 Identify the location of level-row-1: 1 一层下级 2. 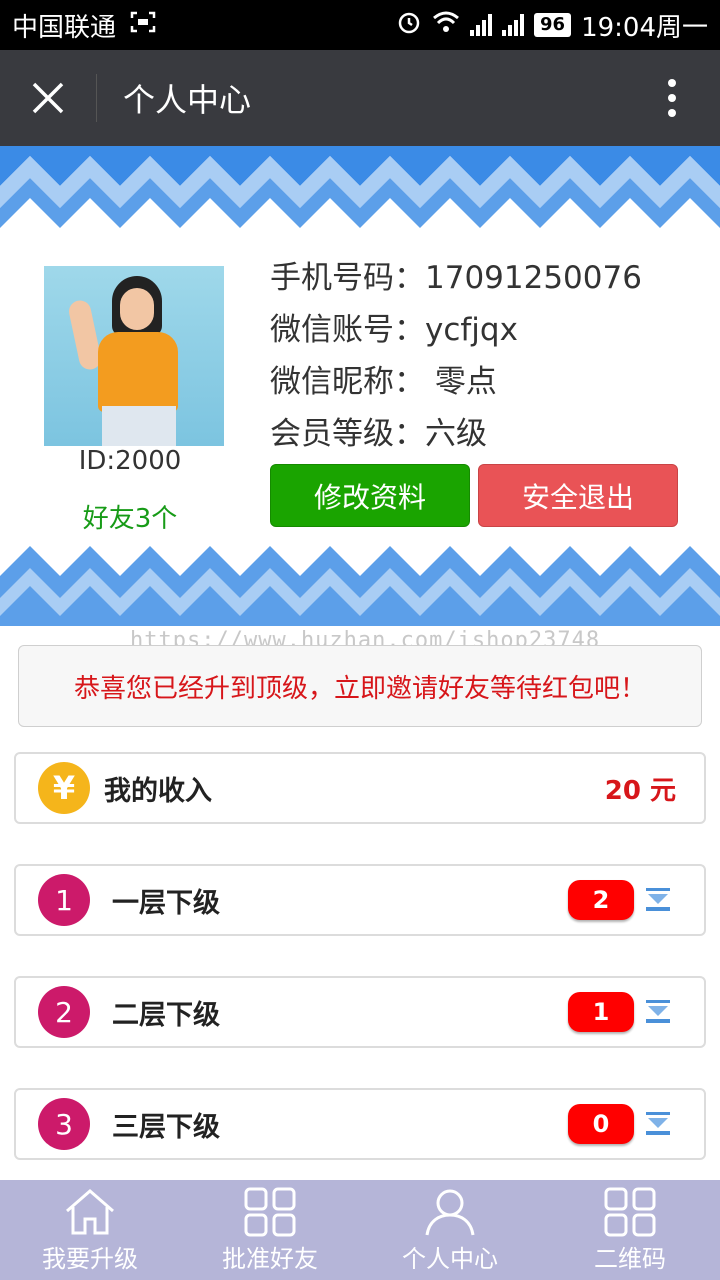
(360, 900).